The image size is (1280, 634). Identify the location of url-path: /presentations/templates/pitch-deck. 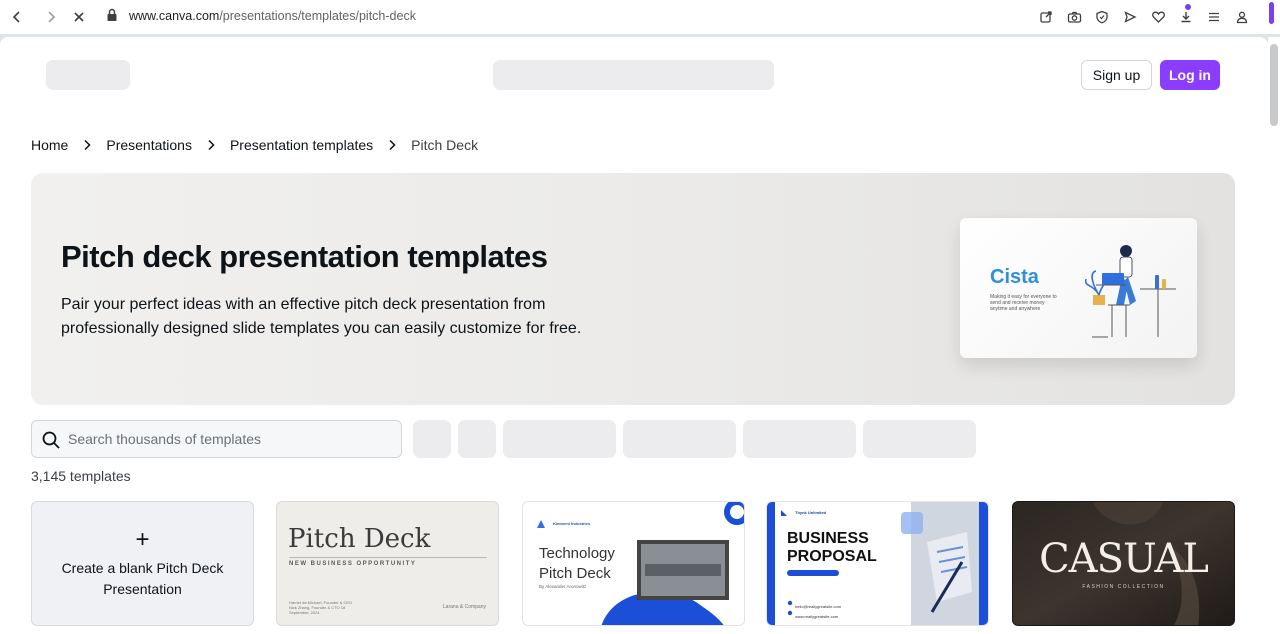
(317, 16).